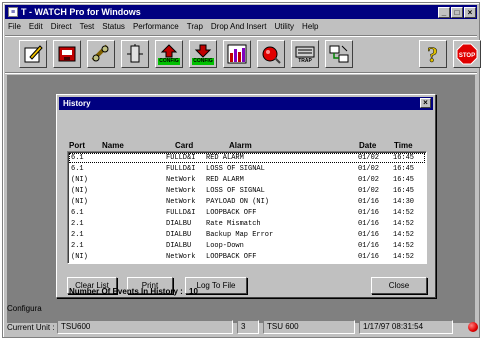  I want to click on close-button-dialog: Close, so click(399, 285).